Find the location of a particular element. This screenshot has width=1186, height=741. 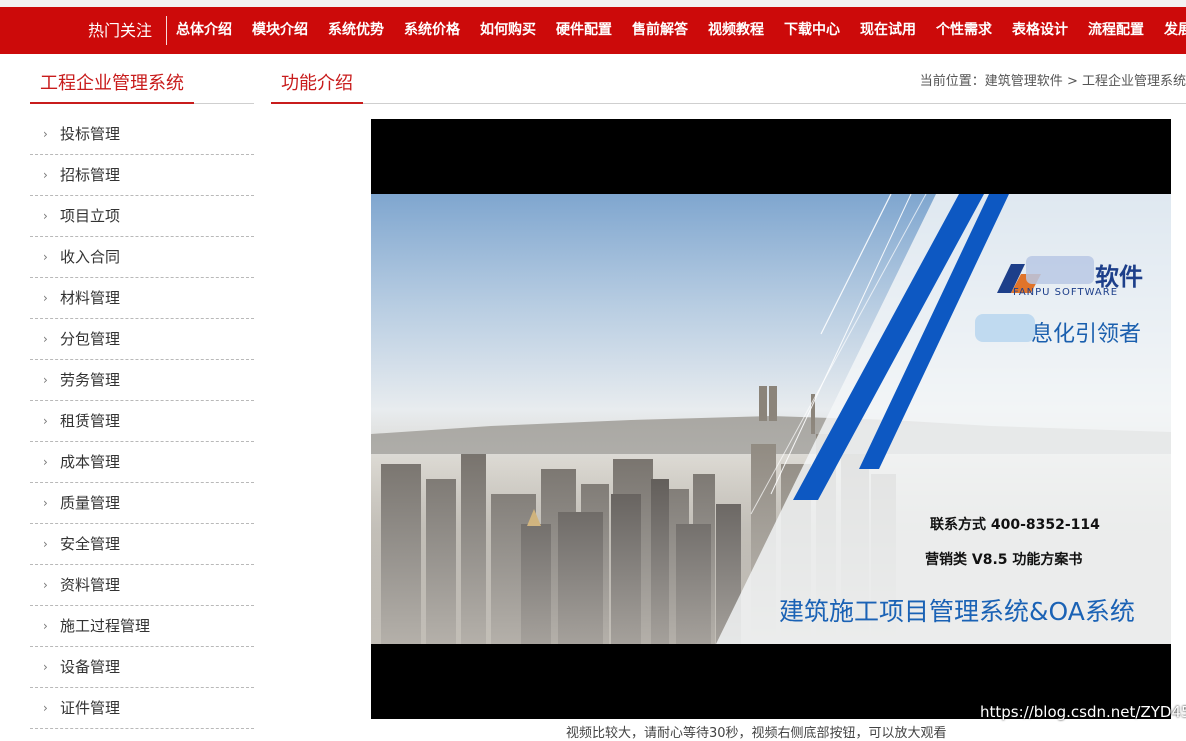

sidebar-item-label: 租赁管理 is located at coordinates (90, 421).